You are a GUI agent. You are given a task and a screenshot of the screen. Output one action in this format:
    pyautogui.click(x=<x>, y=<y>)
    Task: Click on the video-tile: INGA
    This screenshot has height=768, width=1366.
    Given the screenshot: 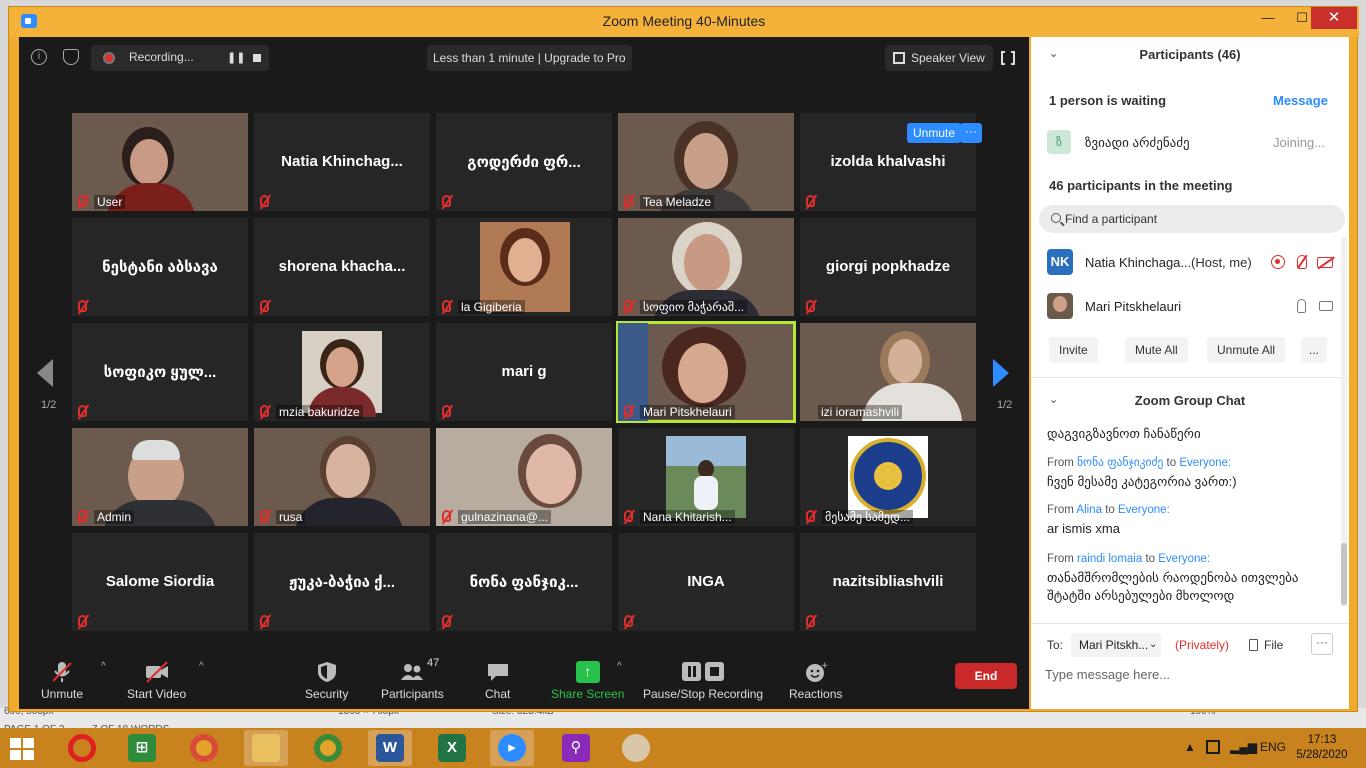 What is the action you would take?
    pyautogui.click(x=706, y=582)
    